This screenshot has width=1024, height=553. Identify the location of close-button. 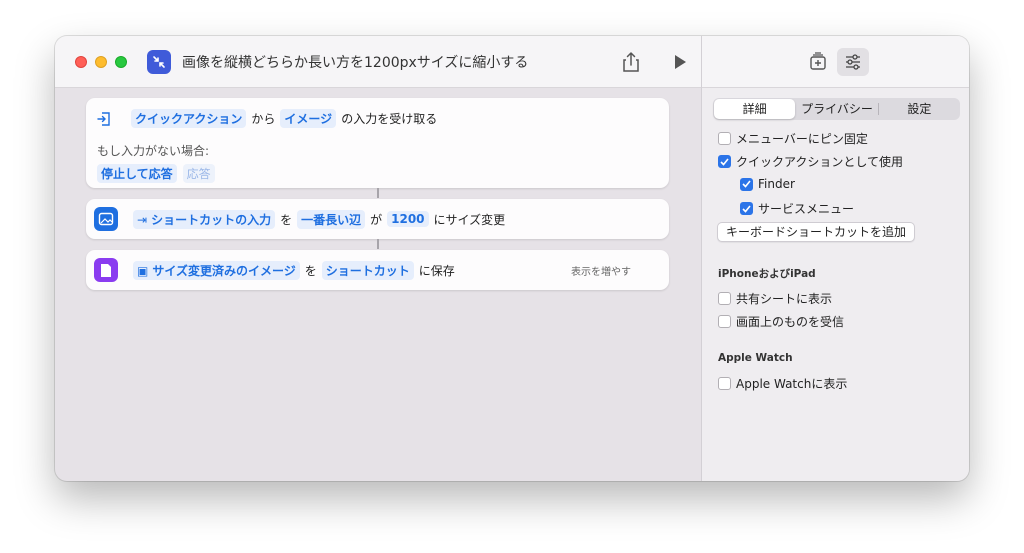
(81, 62).